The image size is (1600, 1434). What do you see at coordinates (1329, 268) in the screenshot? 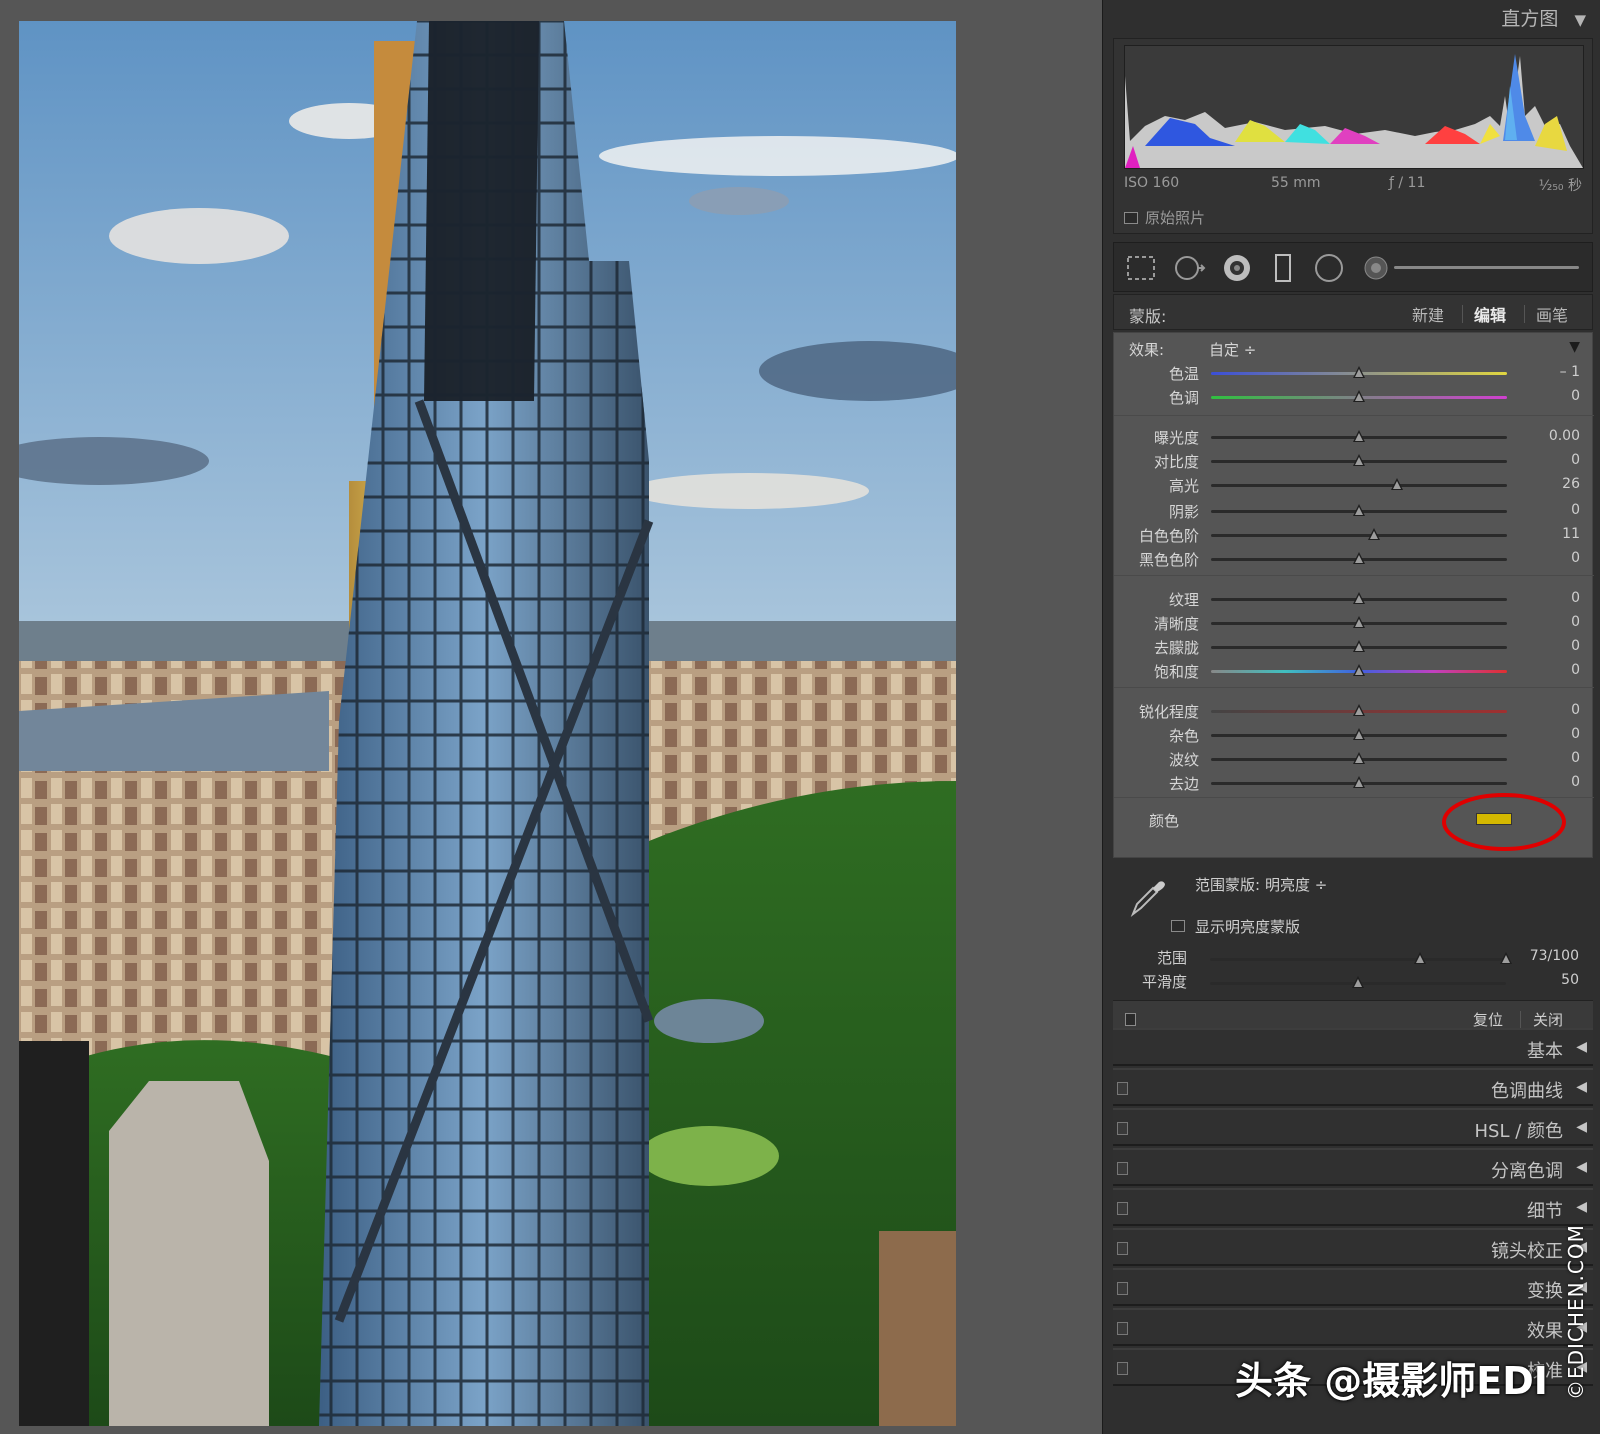
I see `radial-filter-icon` at bounding box center [1329, 268].